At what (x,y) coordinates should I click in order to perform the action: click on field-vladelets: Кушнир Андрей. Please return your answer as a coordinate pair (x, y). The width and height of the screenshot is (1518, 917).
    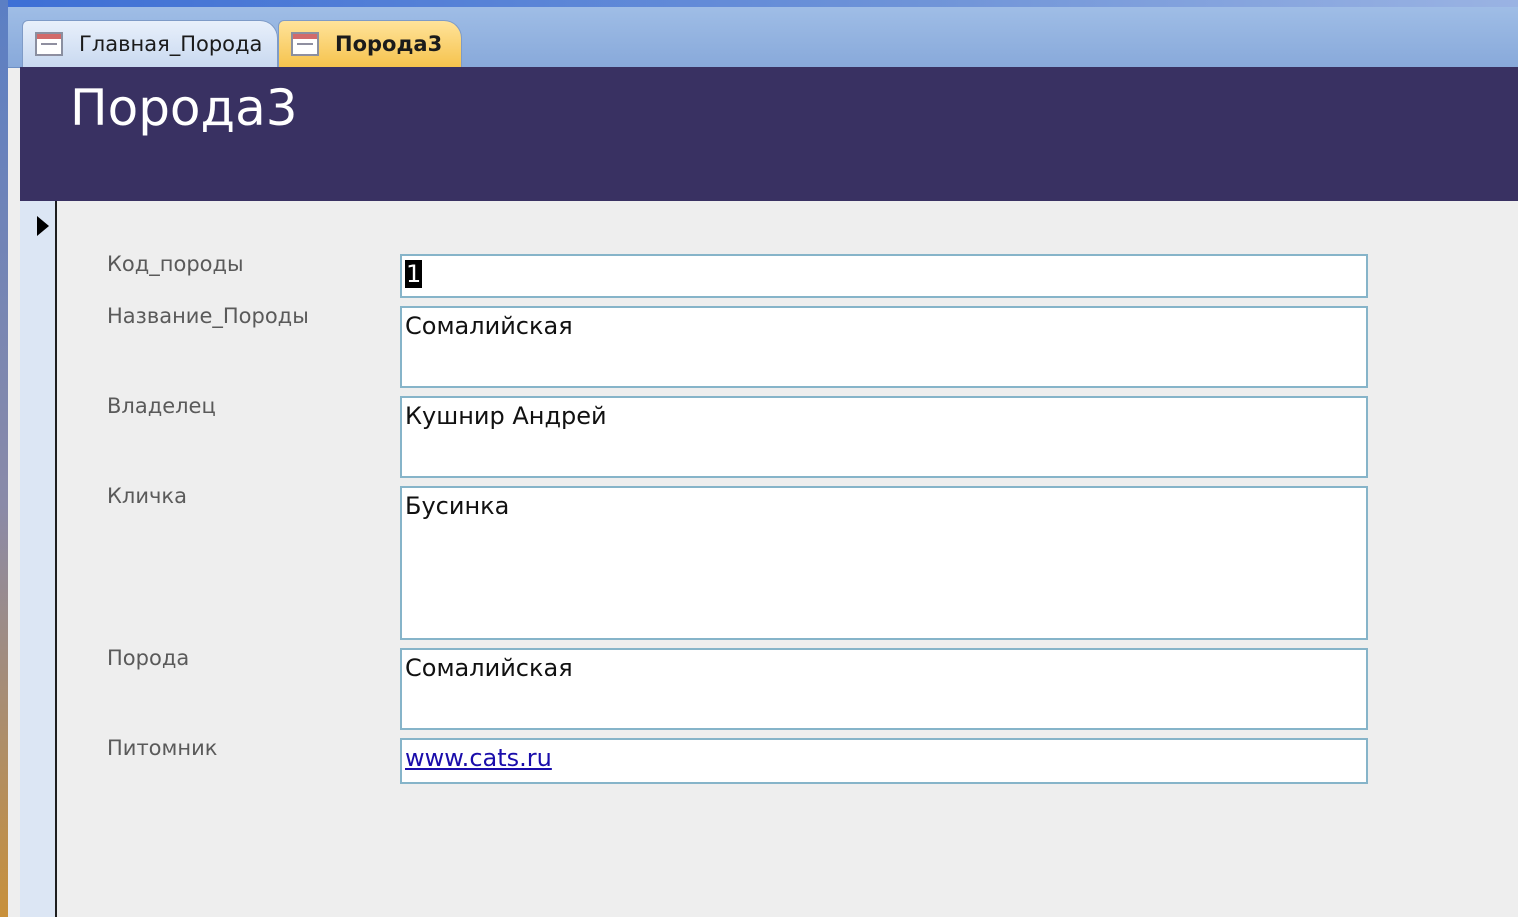
    Looking at the image, I should click on (884, 437).